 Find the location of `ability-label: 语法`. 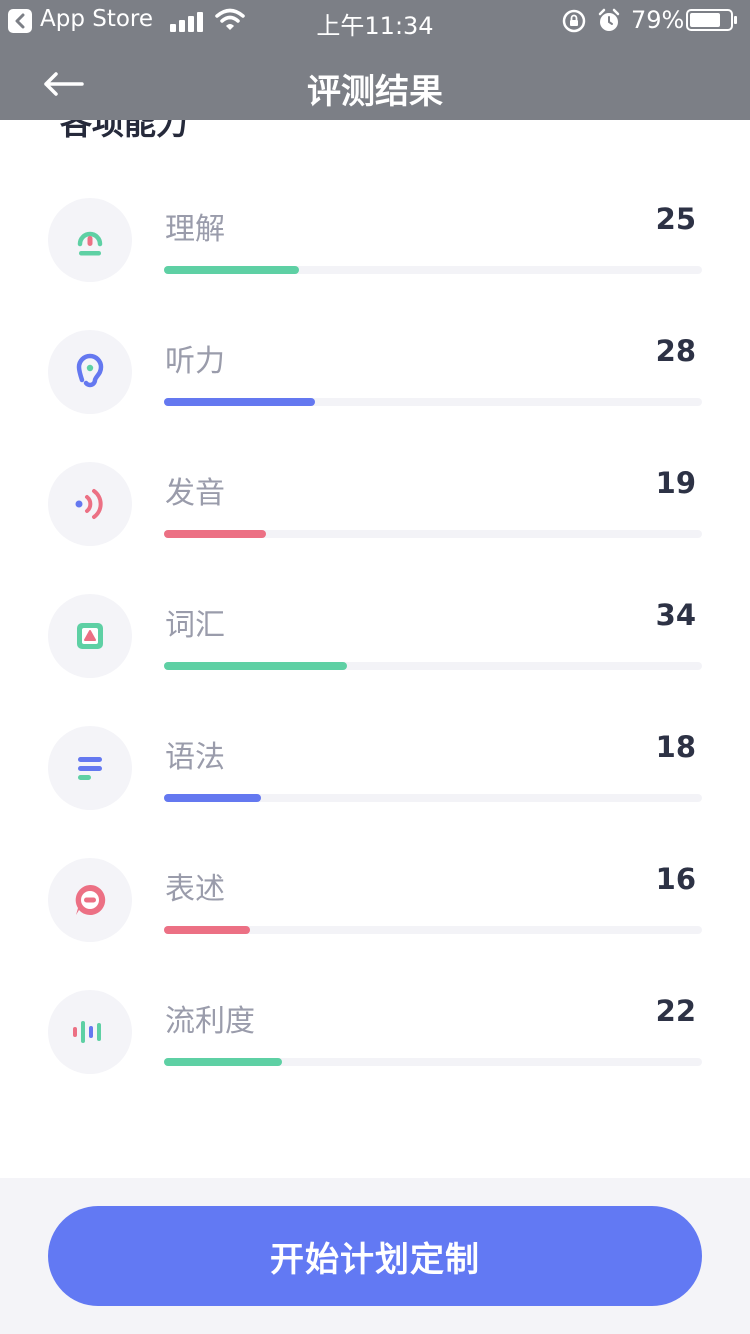

ability-label: 语法 is located at coordinates (195, 757).